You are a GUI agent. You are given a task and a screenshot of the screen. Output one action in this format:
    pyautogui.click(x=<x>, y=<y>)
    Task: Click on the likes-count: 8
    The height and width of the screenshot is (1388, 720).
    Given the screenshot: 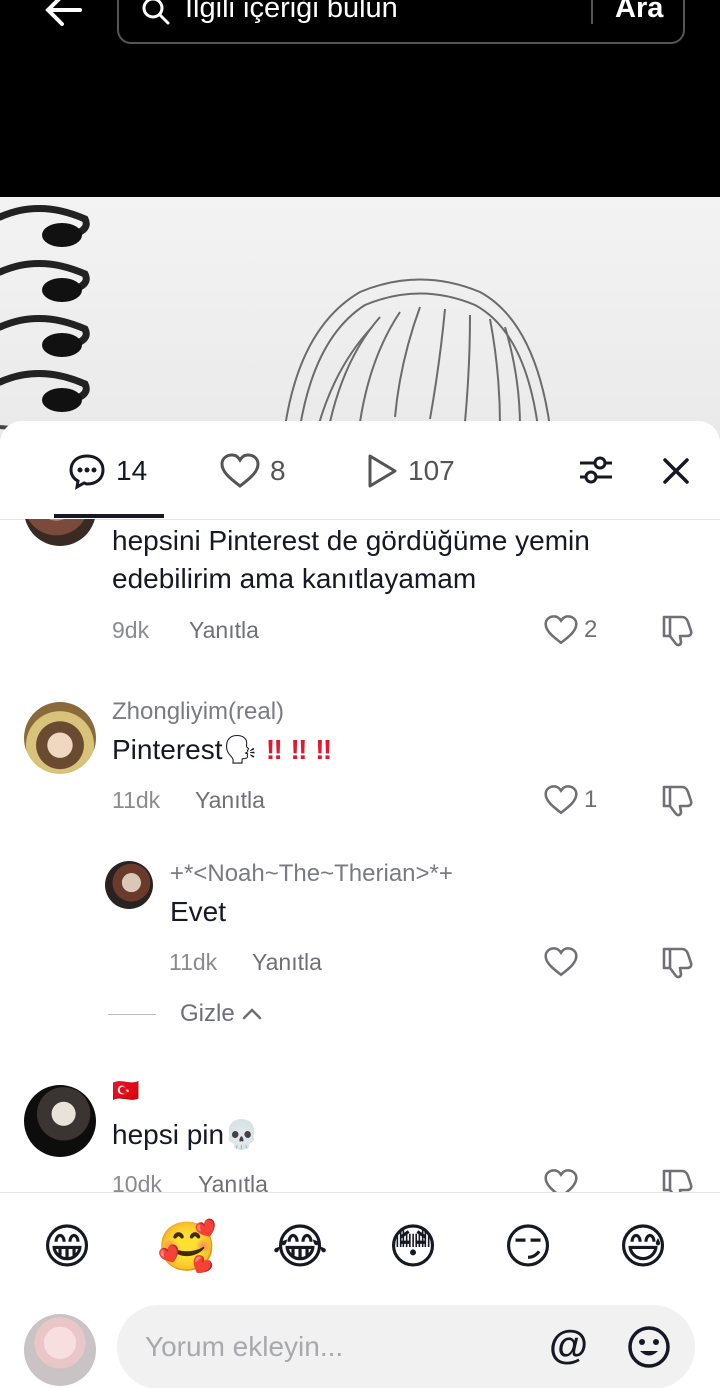 What is the action you would take?
    pyautogui.click(x=278, y=470)
    